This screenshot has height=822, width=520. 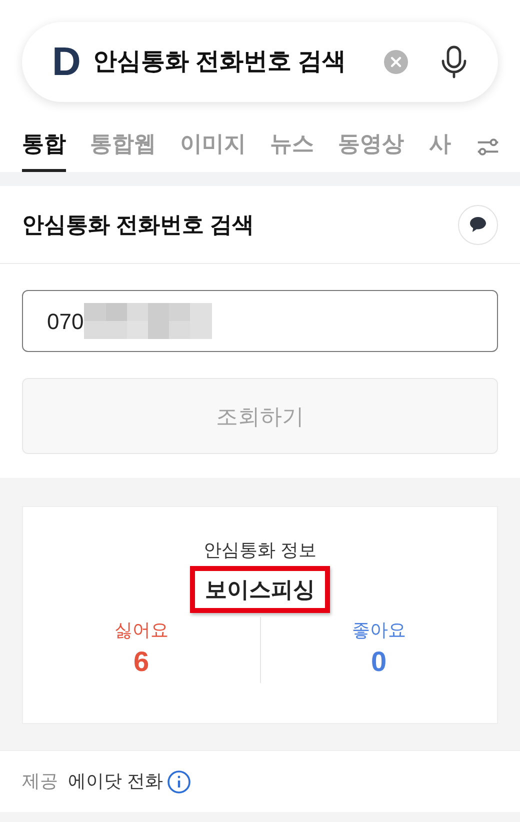 I want to click on vote-label: 싫어요, so click(x=141, y=630).